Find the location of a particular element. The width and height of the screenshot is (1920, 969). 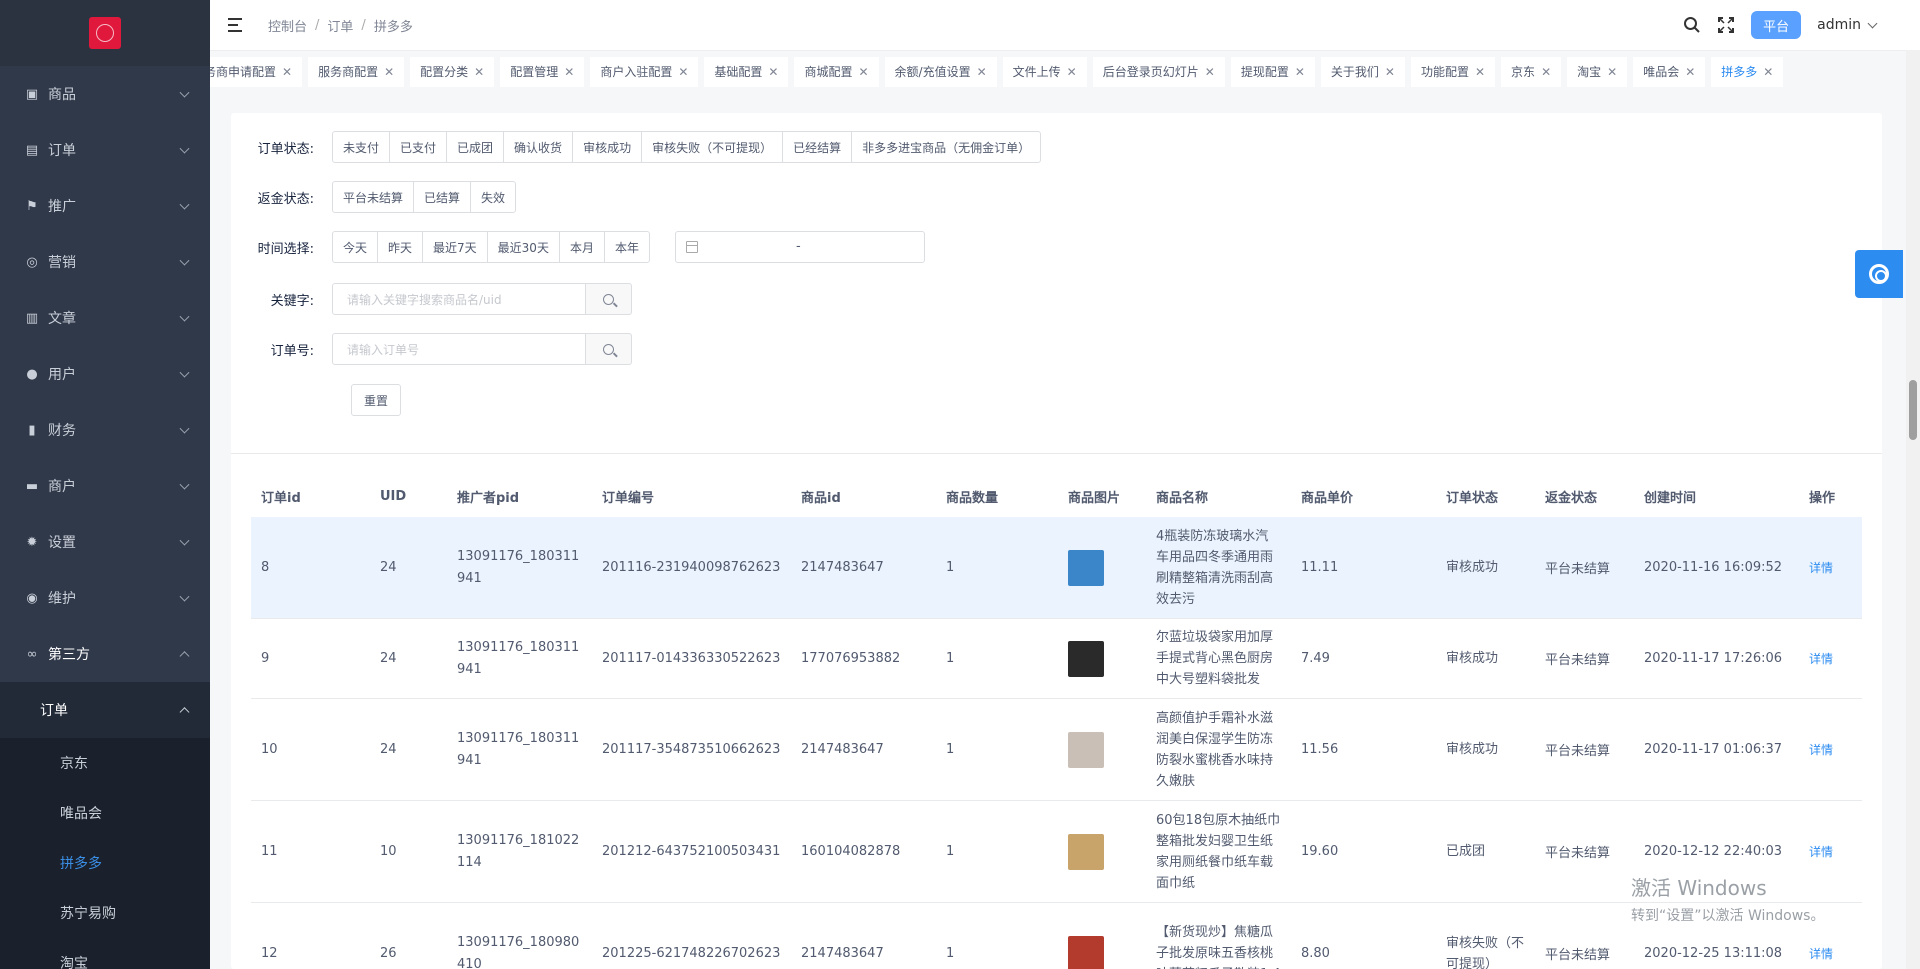

tab-item: 配置管理 ✕ is located at coordinates (542, 71).